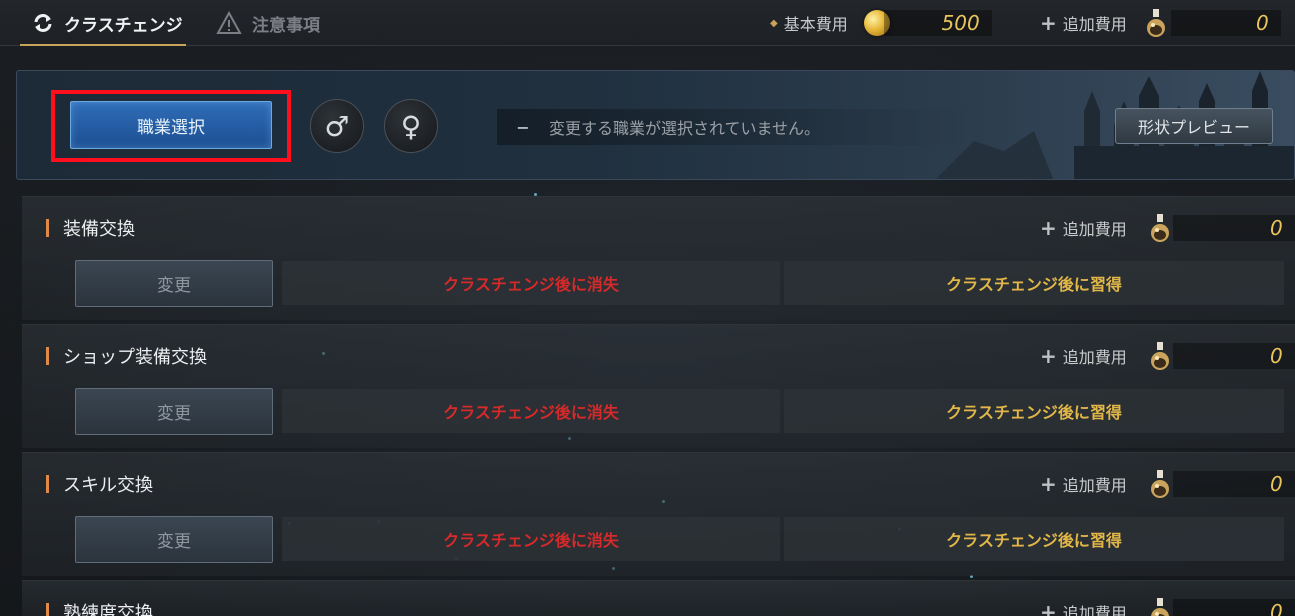  Describe the element at coordinates (815, 24) in the screenshot. I see `base-cost-label: 基本費用` at that location.